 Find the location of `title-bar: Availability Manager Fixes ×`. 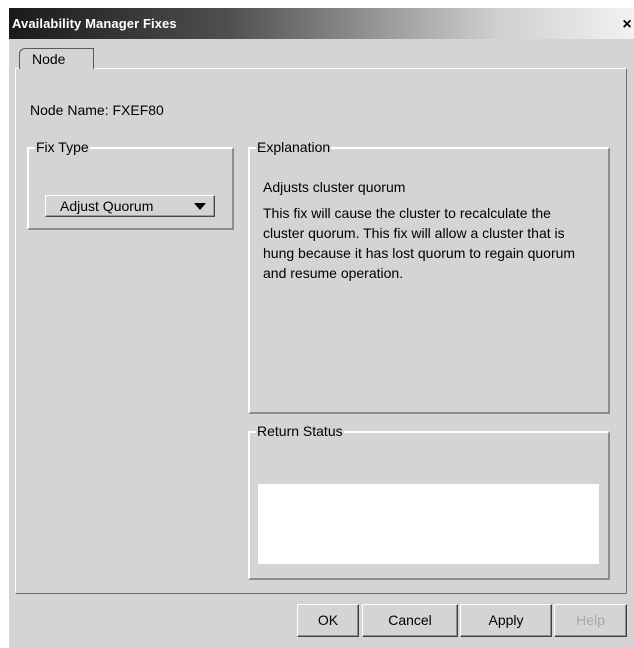

title-bar: Availability Manager Fixes × is located at coordinates (321, 23).